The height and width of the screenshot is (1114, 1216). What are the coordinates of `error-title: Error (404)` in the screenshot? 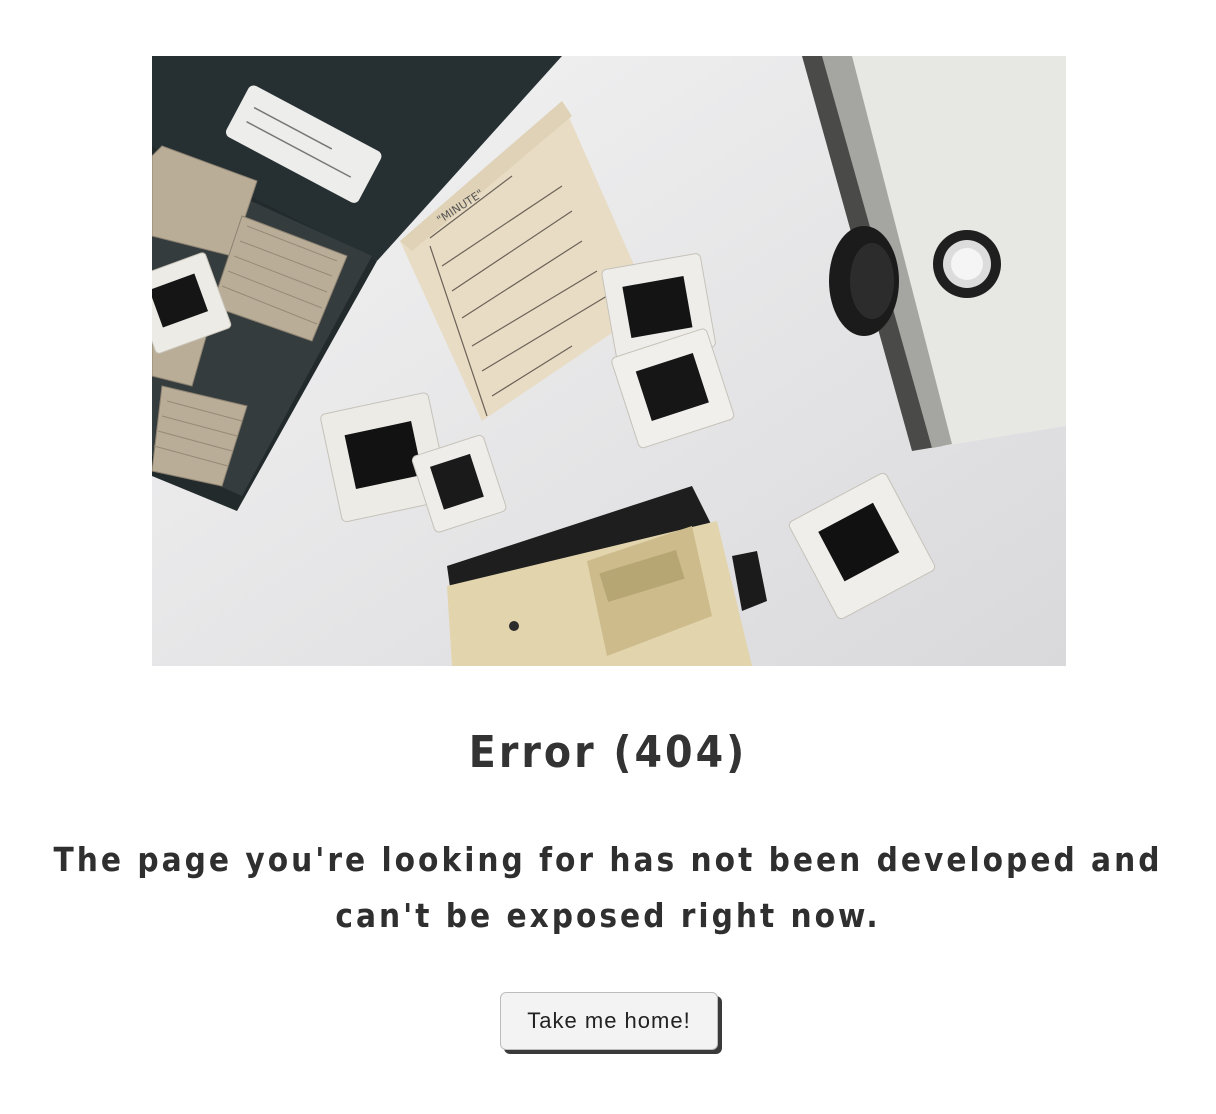 It's located at (608, 752).